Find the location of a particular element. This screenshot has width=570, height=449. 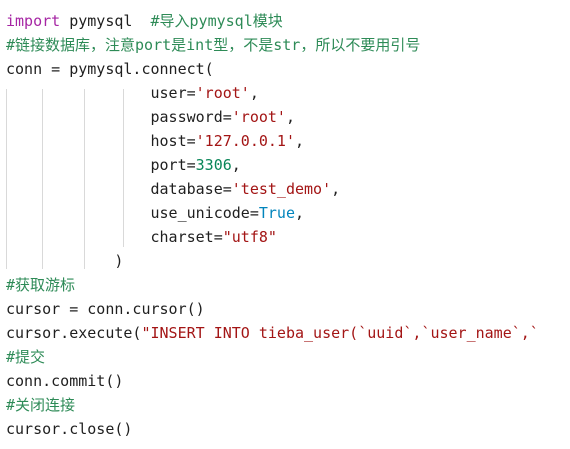

code-line-8: database='test_demo', is located at coordinates (288, 189).